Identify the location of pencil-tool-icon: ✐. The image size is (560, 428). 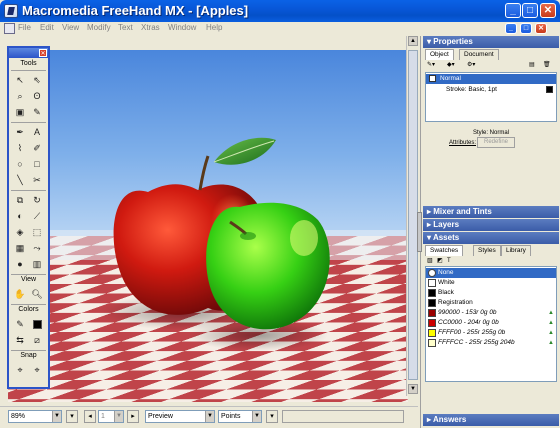
(37, 148).